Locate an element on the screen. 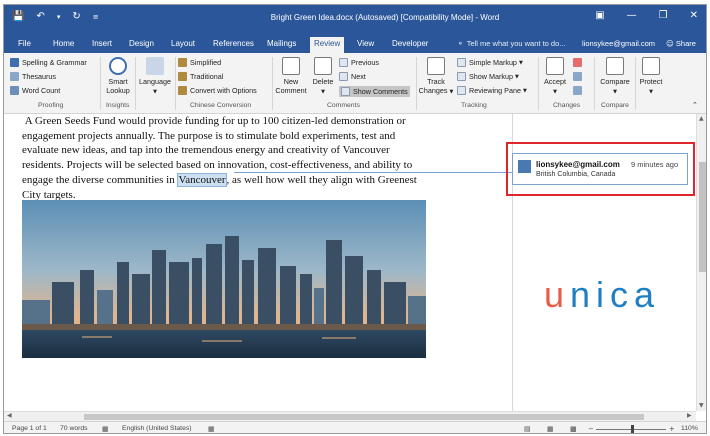  show-comments-label: Show Comments is located at coordinates (380, 91).